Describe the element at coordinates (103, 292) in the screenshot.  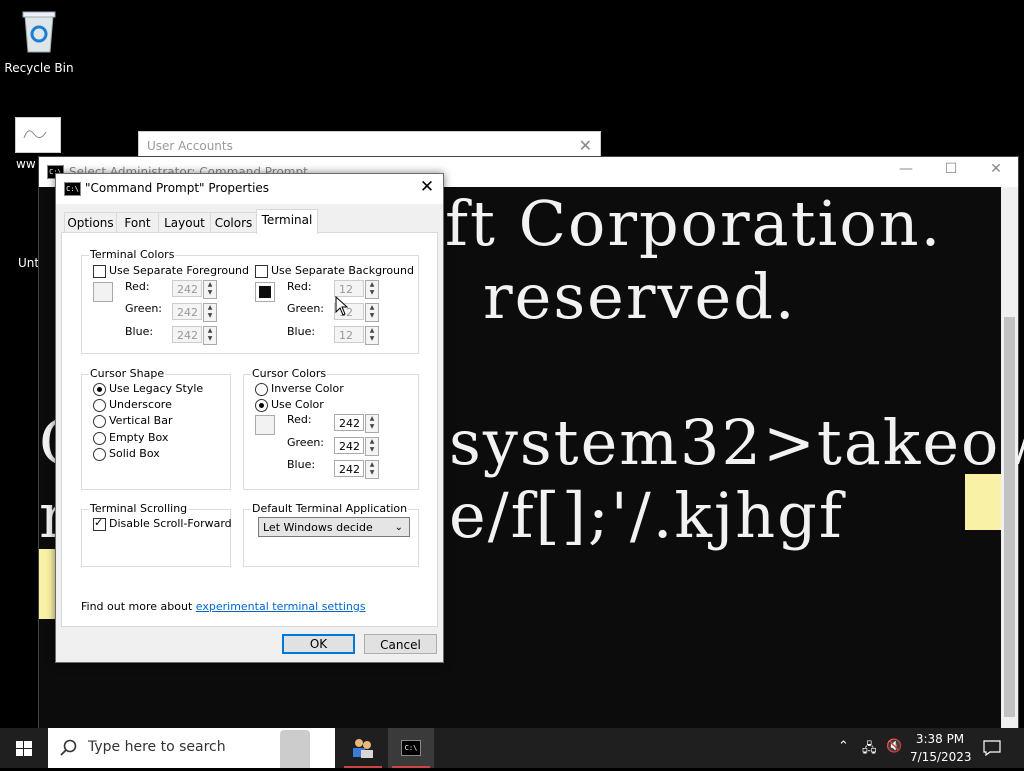
I see `foreground-color-swatch` at that location.